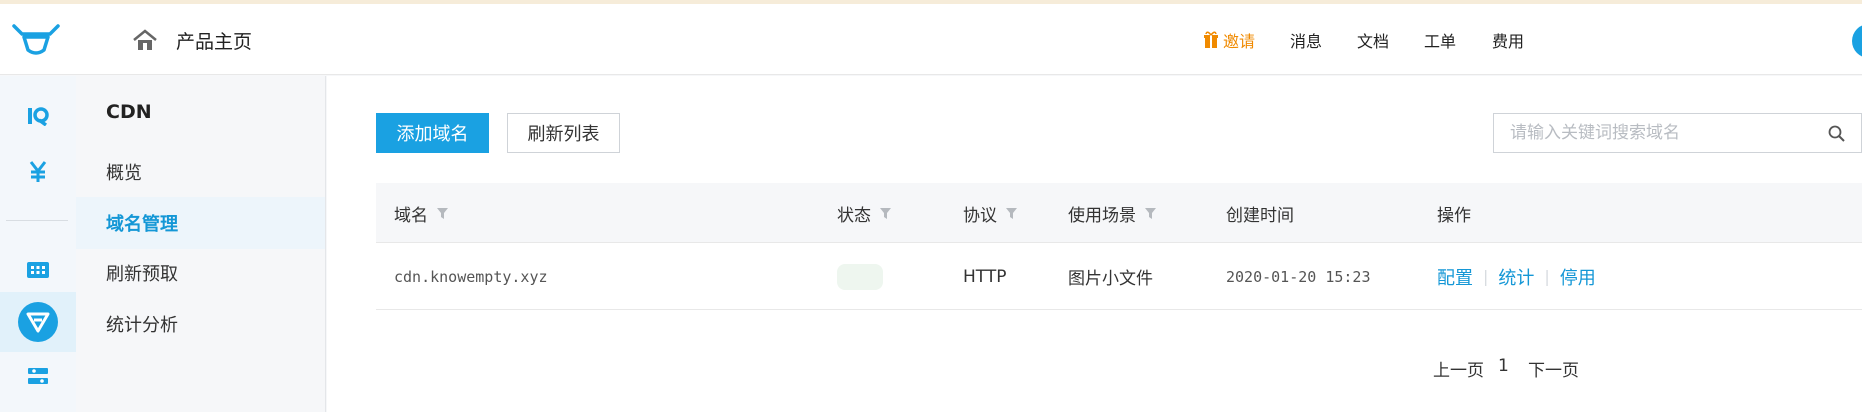  What do you see at coordinates (1211, 39) in the screenshot?
I see `gift-icon` at bounding box center [1211, 39].